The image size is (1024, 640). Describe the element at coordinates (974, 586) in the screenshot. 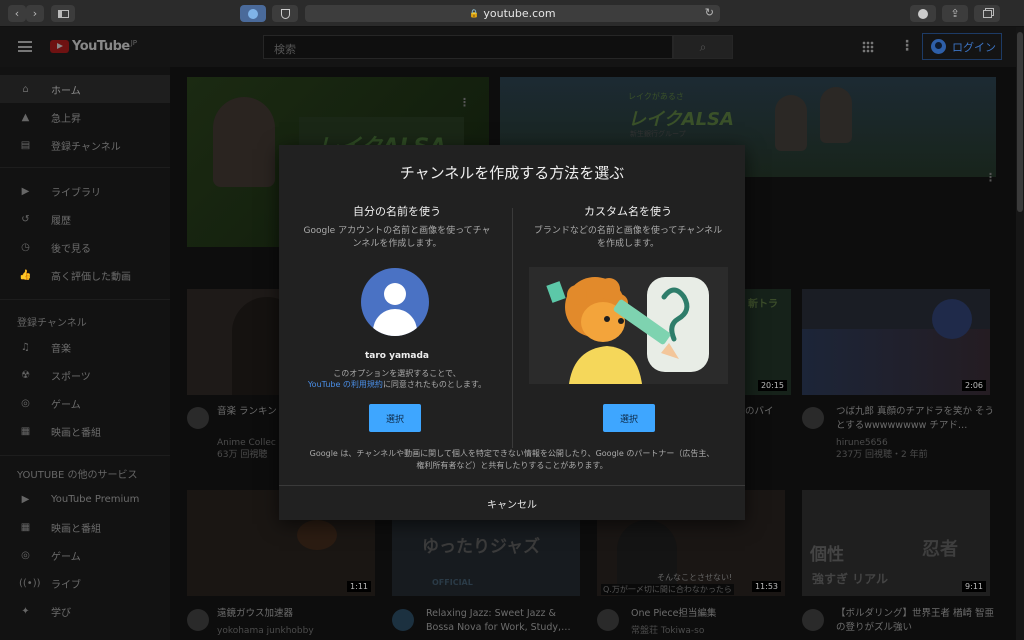

I see `video-duration: 9:11` at that location.